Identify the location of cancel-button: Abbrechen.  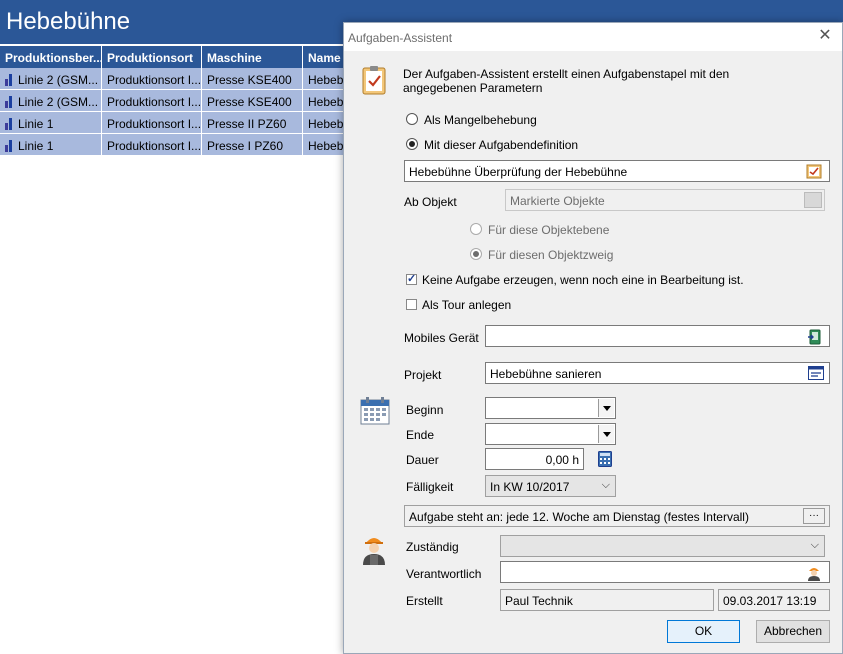
(793, 631).